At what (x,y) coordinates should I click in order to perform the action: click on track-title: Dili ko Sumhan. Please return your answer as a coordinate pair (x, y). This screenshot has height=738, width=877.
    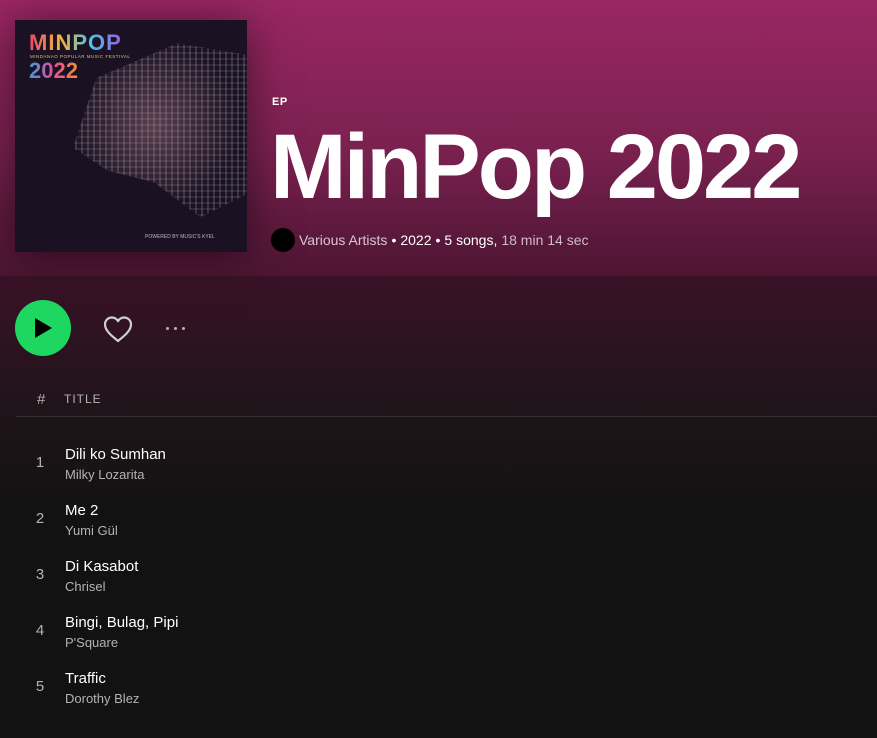
    Looking at the image, I should click on (115, 454).